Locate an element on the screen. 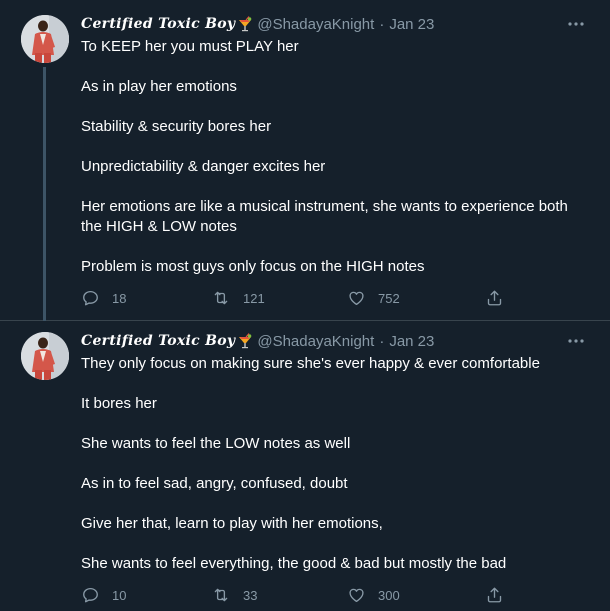 The width and height of the screenshot is (610, 611). reply-button: 18 is located at coordinates (103, 298).